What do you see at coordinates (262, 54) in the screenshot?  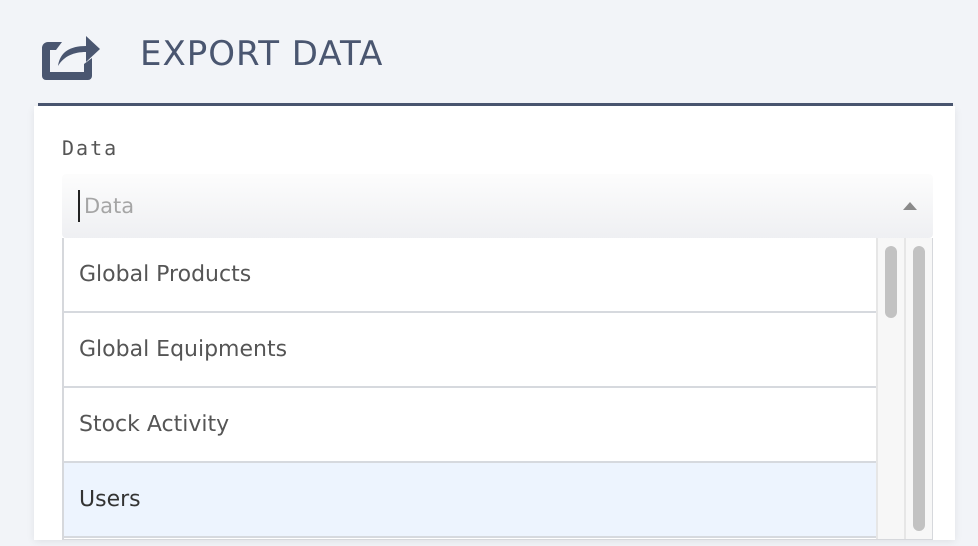 I see `page-title: EXPORT DATA` at bounding box center [262, 54].